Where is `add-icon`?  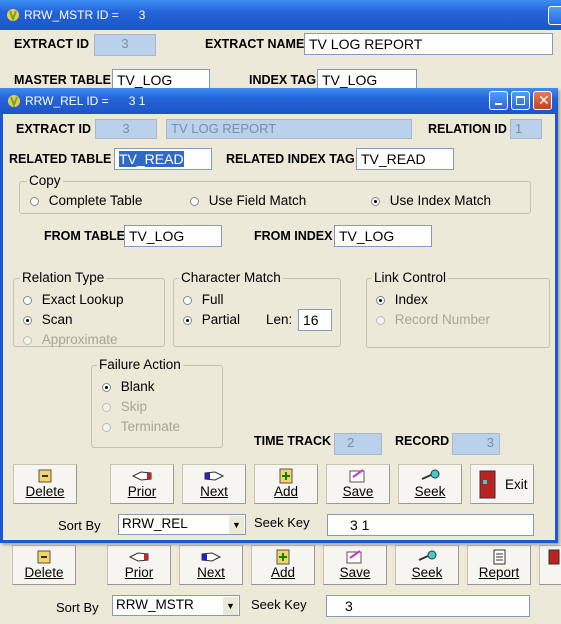
add-icon is located at coordinates (286, 476).